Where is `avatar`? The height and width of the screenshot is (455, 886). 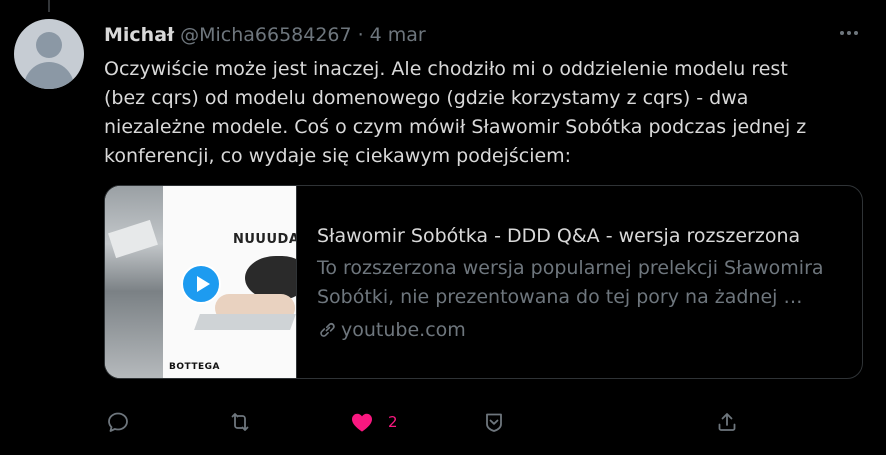
avatar is located at coordinates (49, 54).